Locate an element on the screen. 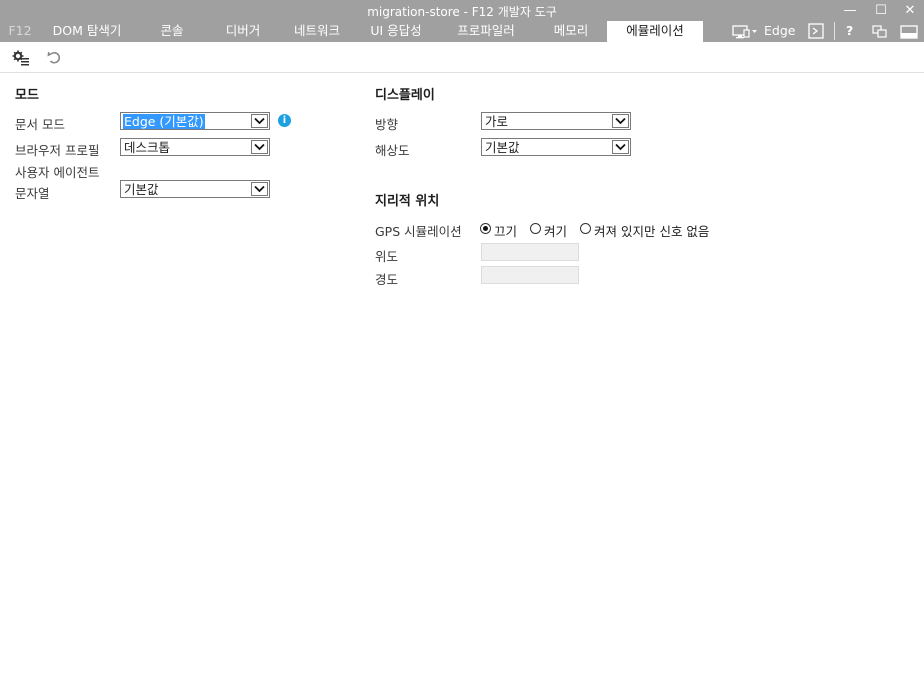 This screenshot has width=924, height=700. undock-icon is located at coordinates (879, 31).